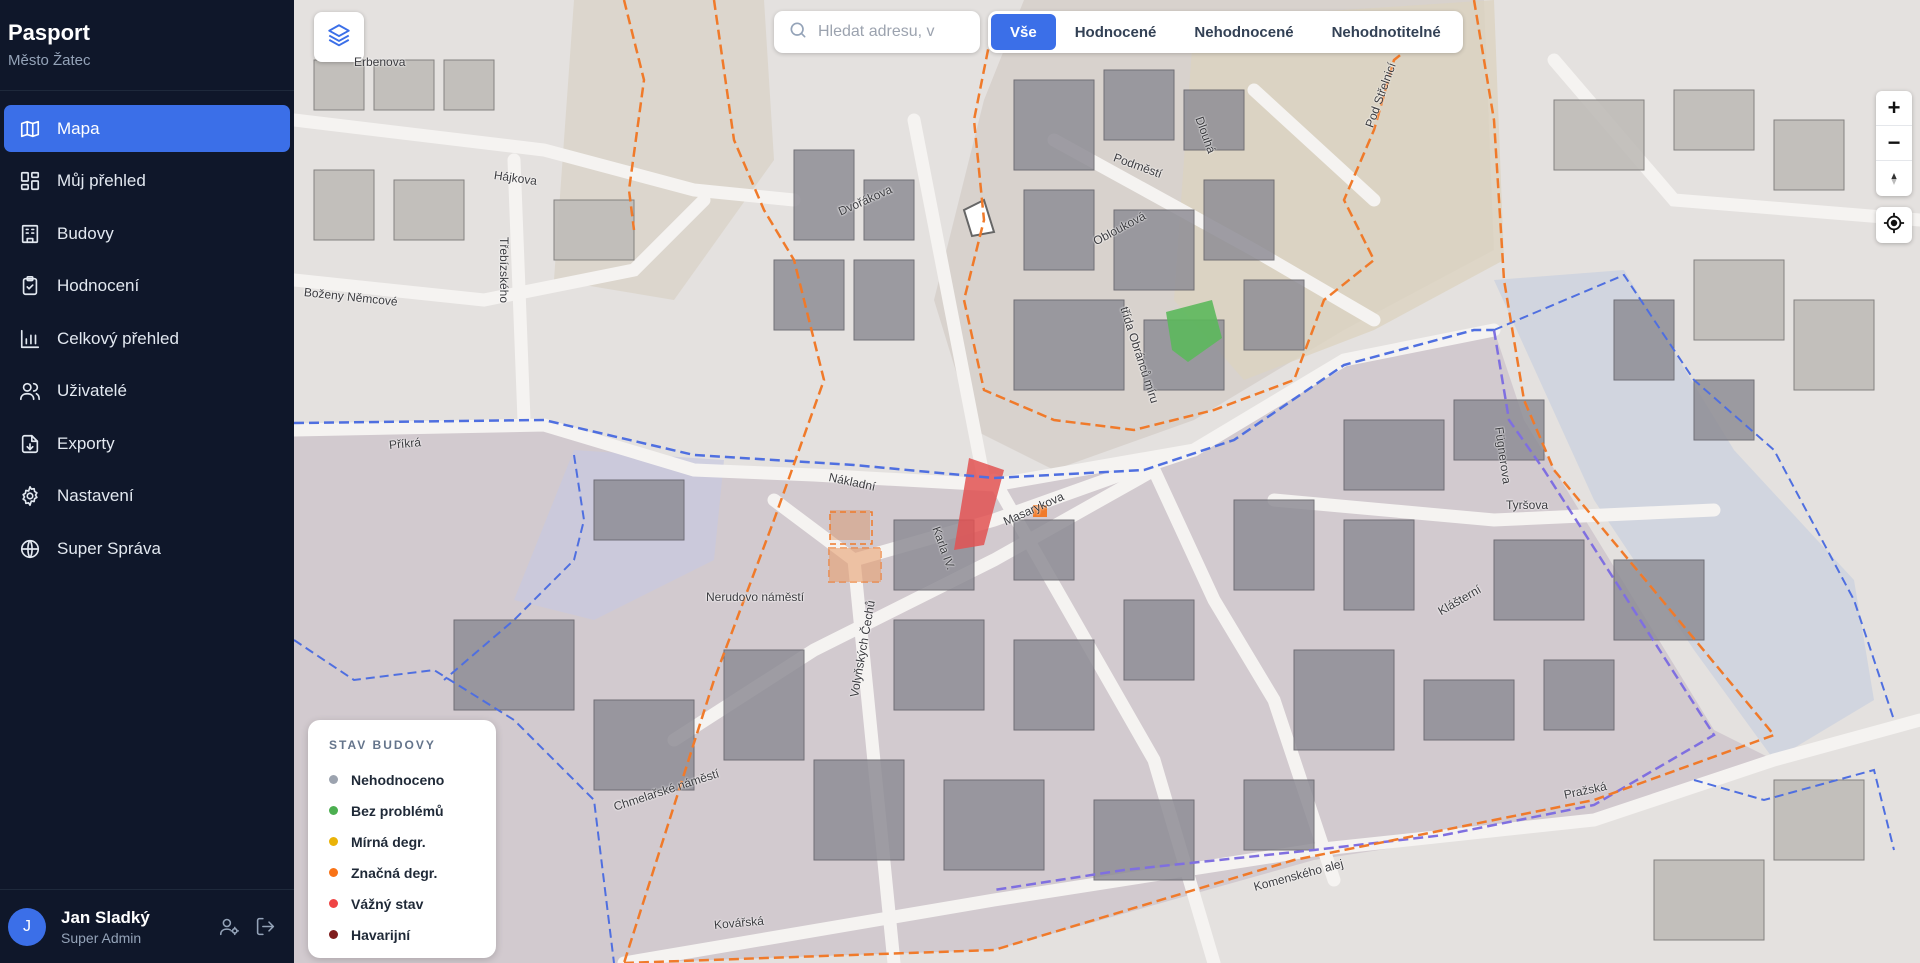 This screenshot has height=963, width=1920. Describe the element at coordinates (101, 937) in the screenshot. I see `user-role: Super Admin` at that location.